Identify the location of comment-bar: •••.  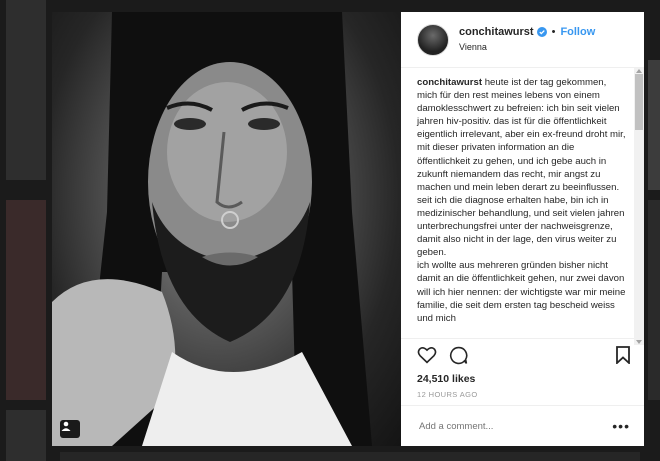
(522, 425).